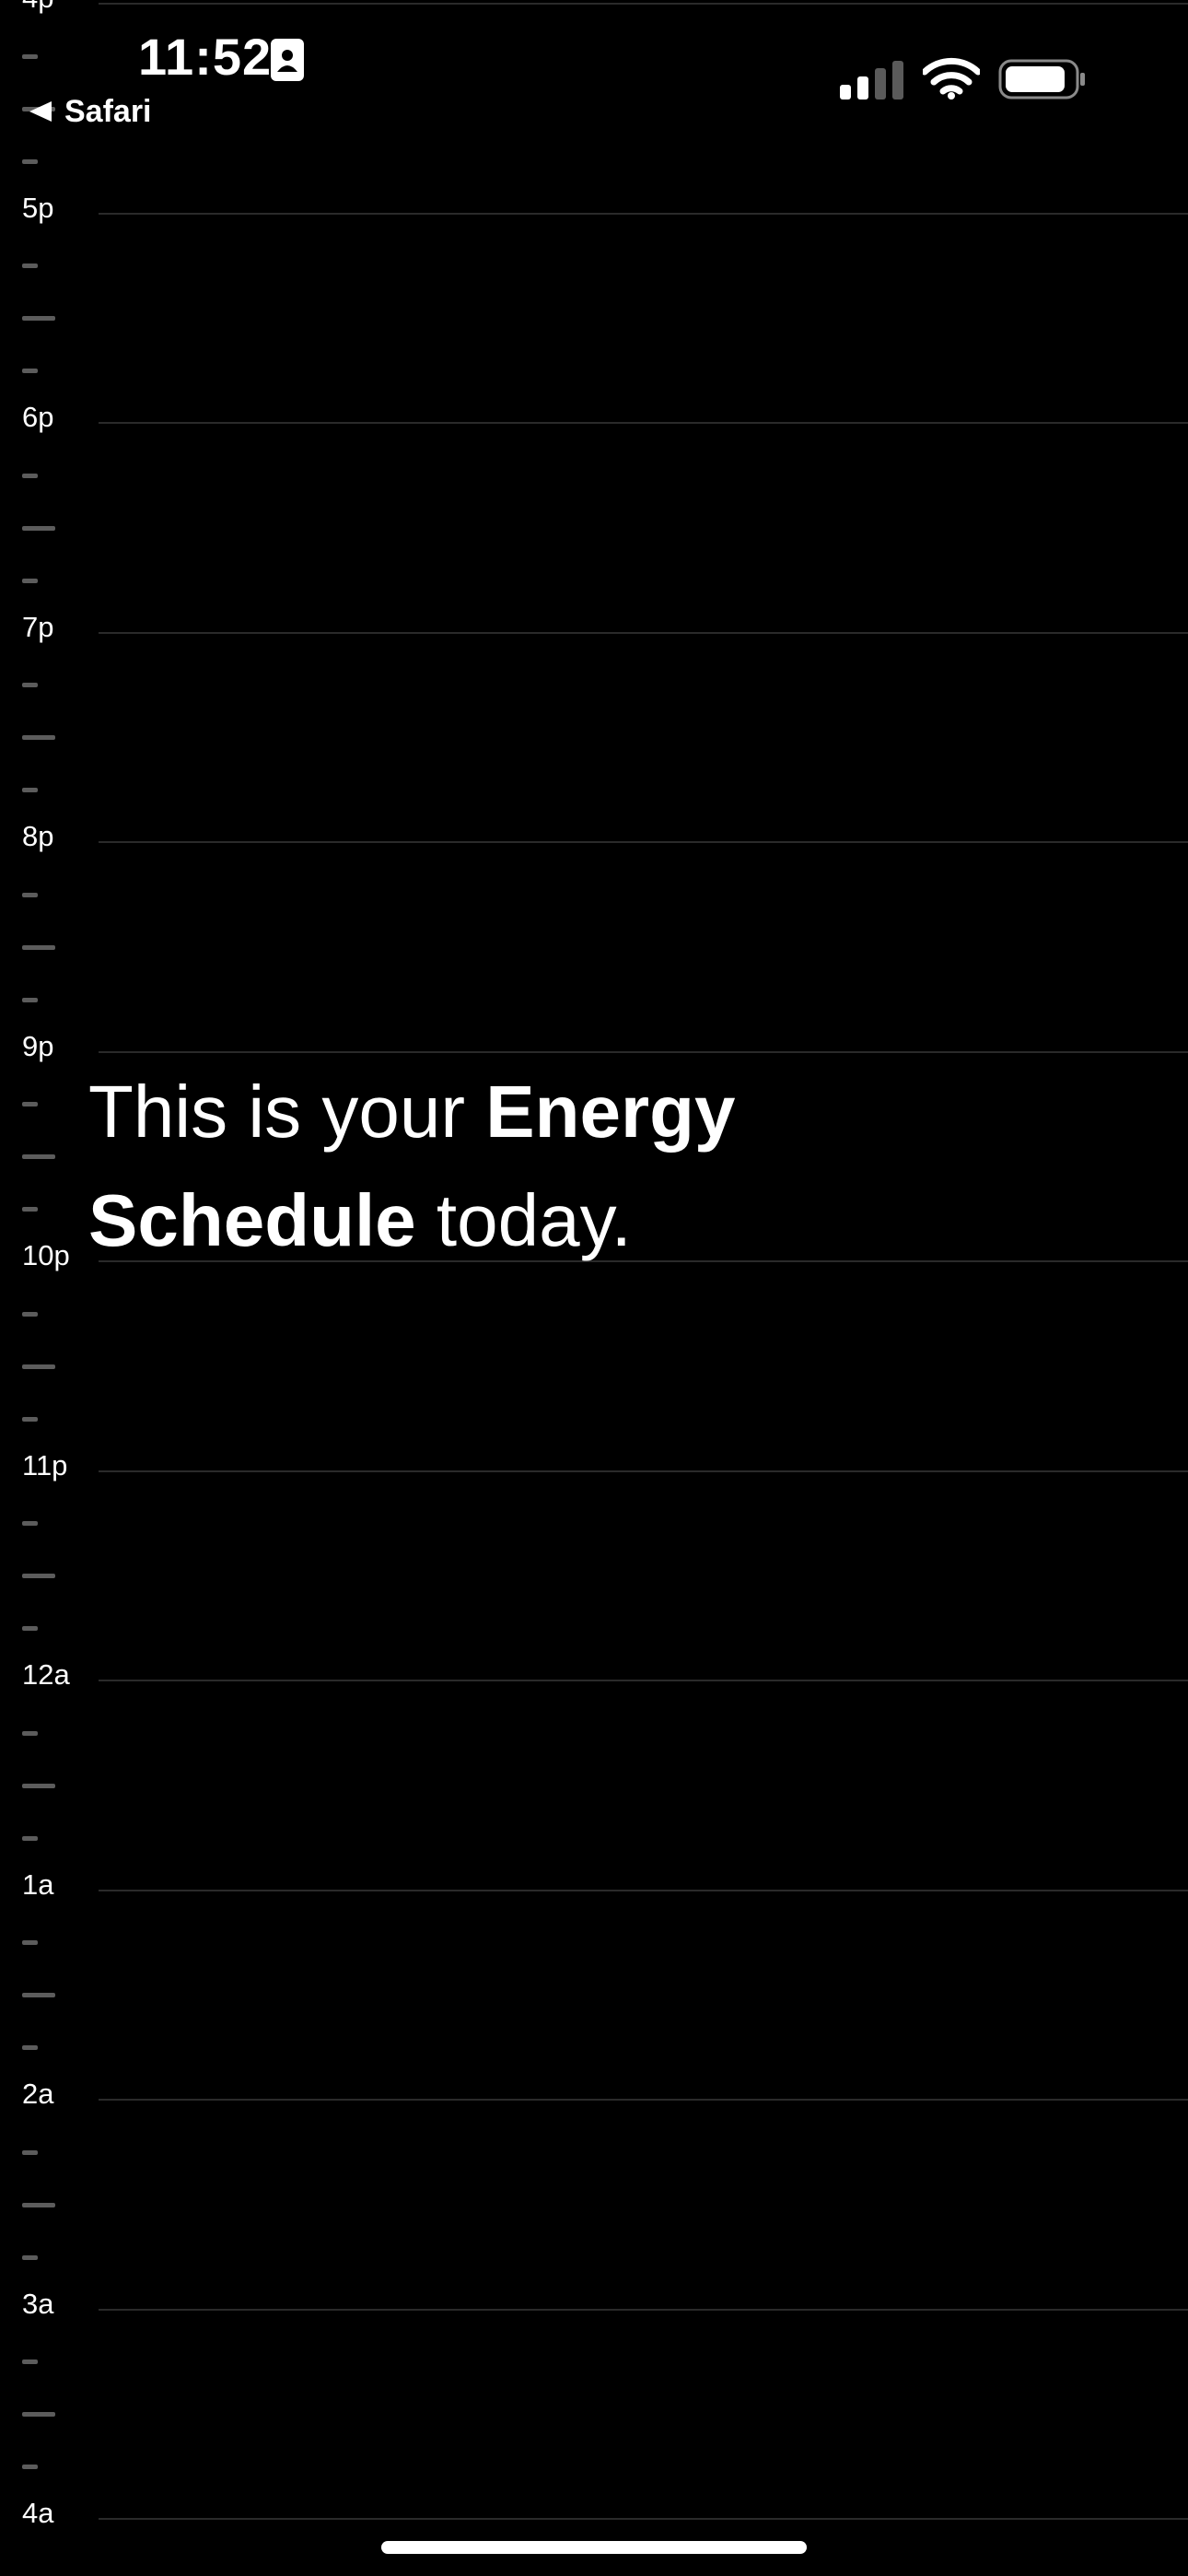  I want to click on hour-label: 6p, so click(38, 417).